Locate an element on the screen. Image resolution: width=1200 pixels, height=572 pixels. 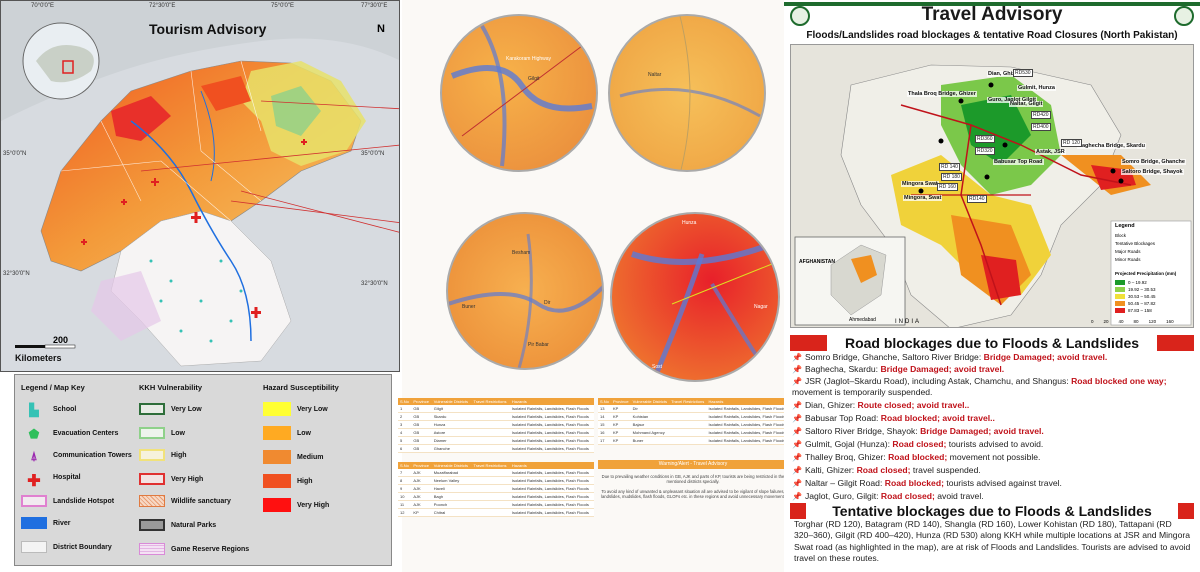
kkh-title: KKH Vulnerability is located at coordinates (171, 387).